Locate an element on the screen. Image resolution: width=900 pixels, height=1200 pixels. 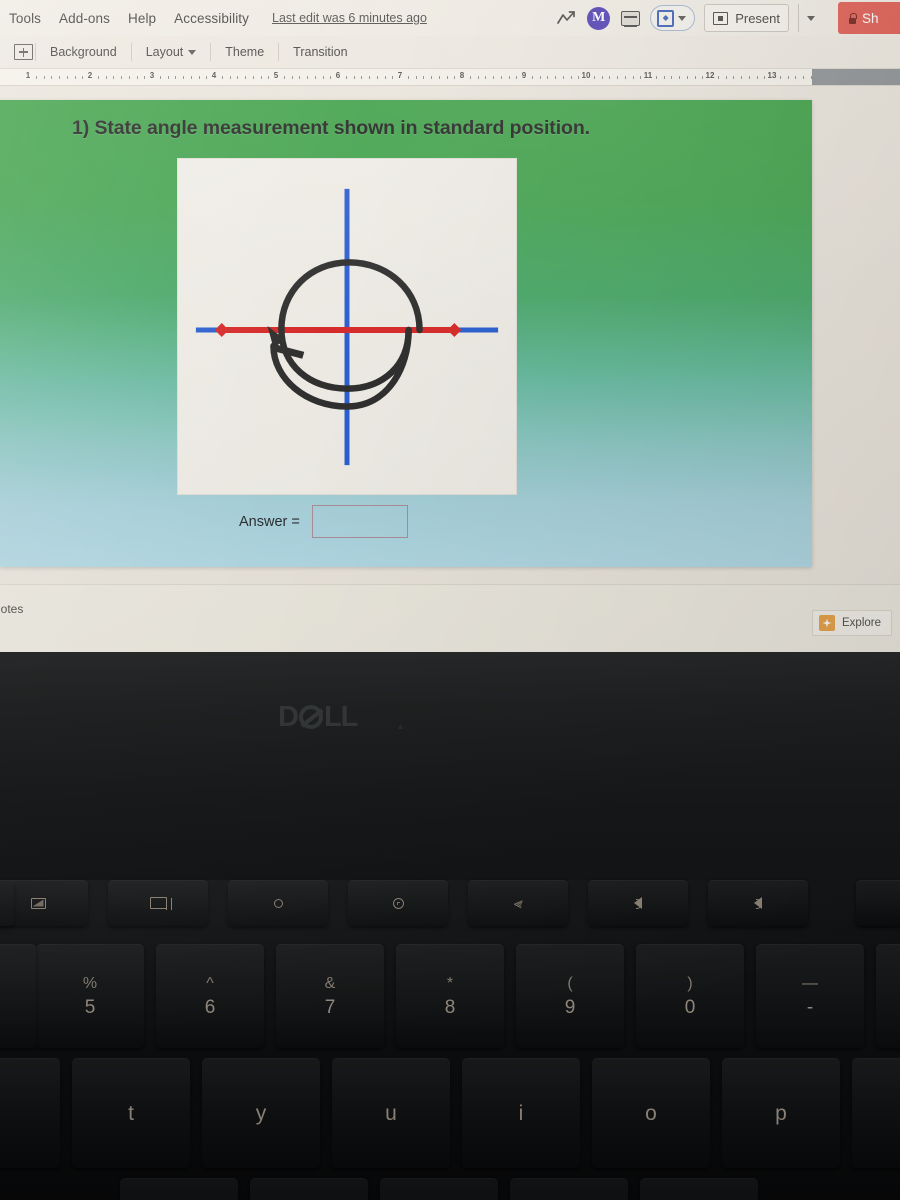
last-edit-link: Last edit was 6 minutes ago is located at coordinates (349, 18).